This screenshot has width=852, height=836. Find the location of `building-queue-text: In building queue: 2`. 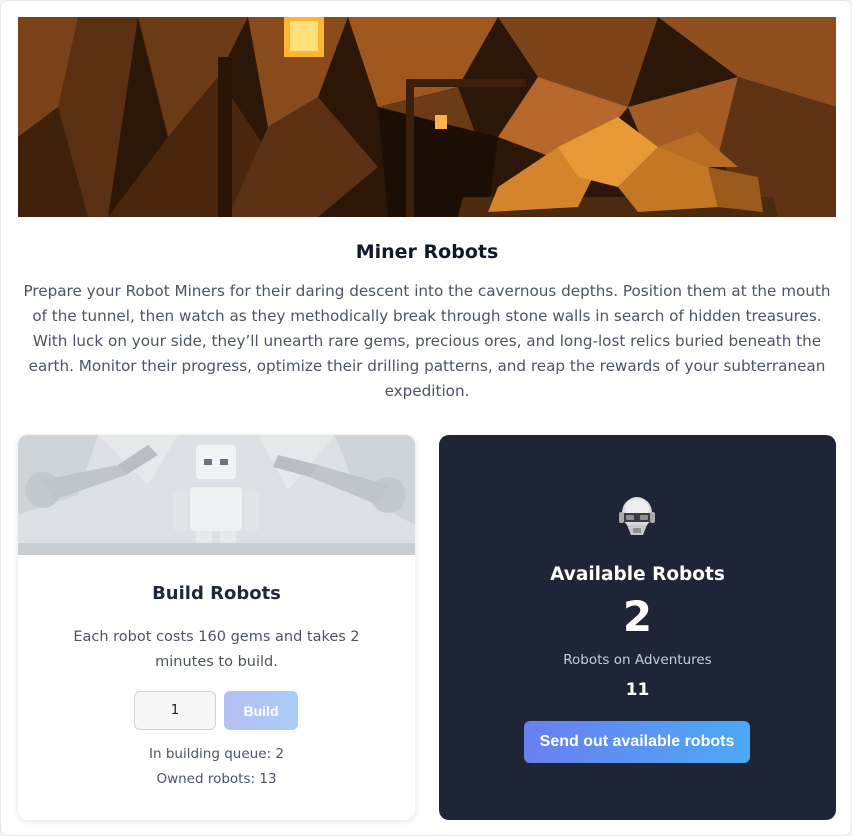

building-queue-text: In building queue: 2 is located at coordinates (216, 754).